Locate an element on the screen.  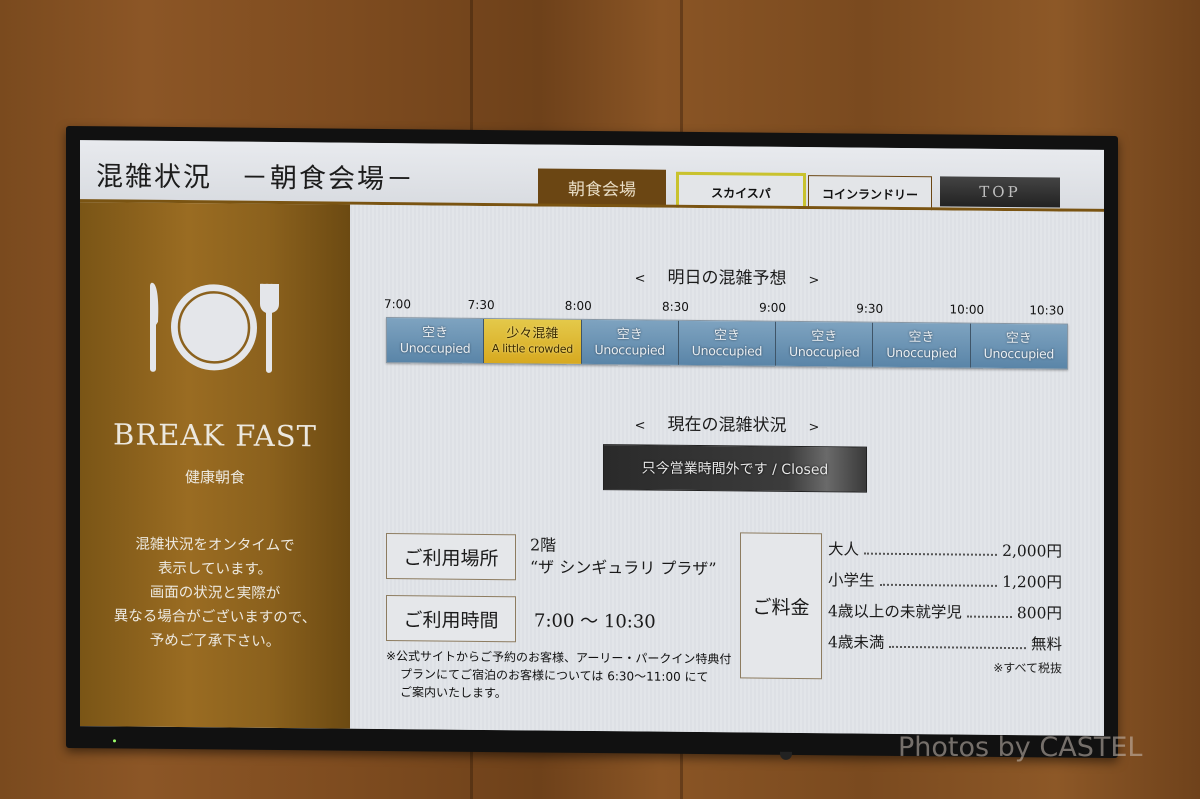
price-row: 4歳以上の未就学児 800円 is located at coordinates (945, 615).